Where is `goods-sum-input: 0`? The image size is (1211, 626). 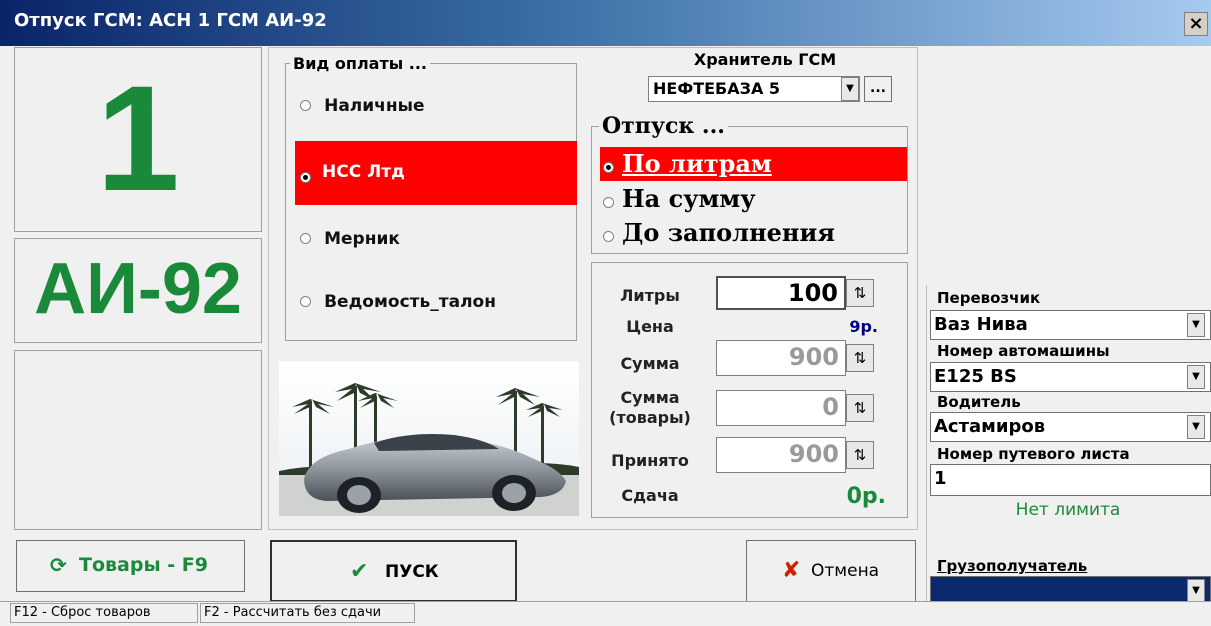 goods-sum-input: 0 is located at coordinates (781, 408).